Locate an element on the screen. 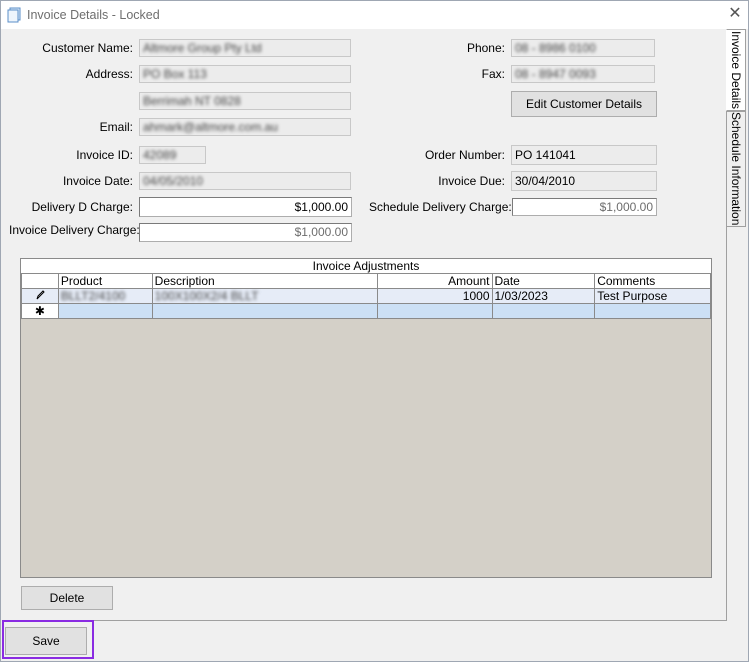 This screenshot has width=749, height=662. close-icon: ✕ is located at coordinates (735, 14).